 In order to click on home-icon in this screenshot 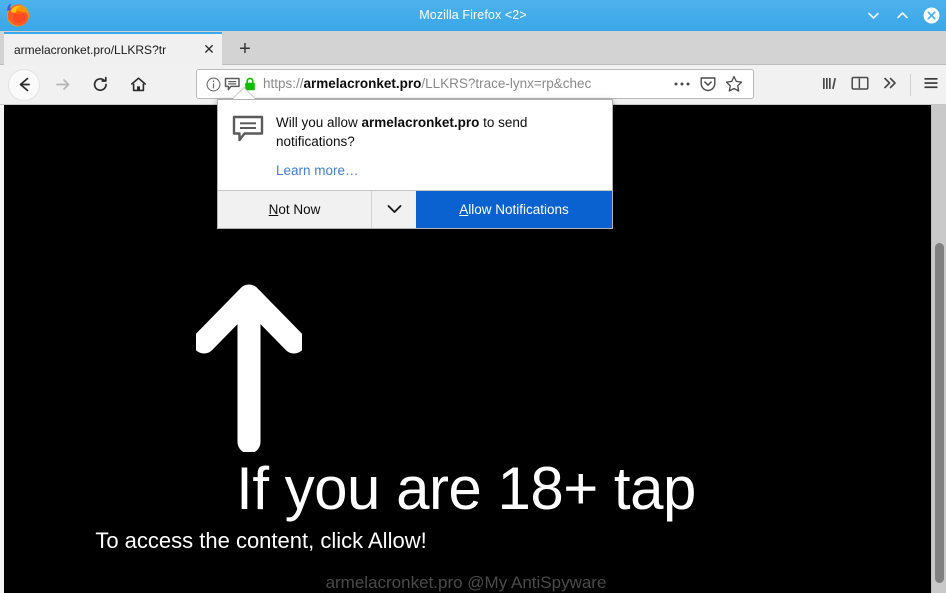, I will do `click(138, 84)`.